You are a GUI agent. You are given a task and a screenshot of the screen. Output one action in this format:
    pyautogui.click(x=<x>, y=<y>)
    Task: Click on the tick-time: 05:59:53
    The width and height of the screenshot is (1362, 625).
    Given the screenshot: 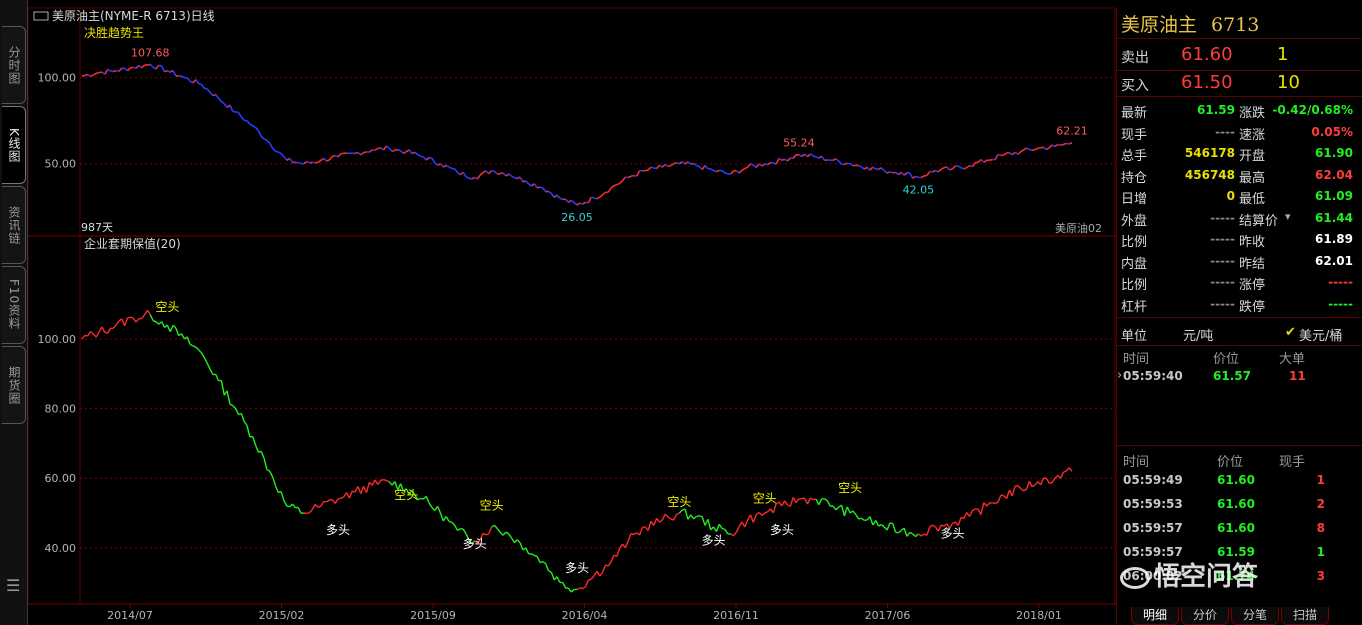 What is the action you would take?
    pyautogui.click(x=1153, y=504)
    